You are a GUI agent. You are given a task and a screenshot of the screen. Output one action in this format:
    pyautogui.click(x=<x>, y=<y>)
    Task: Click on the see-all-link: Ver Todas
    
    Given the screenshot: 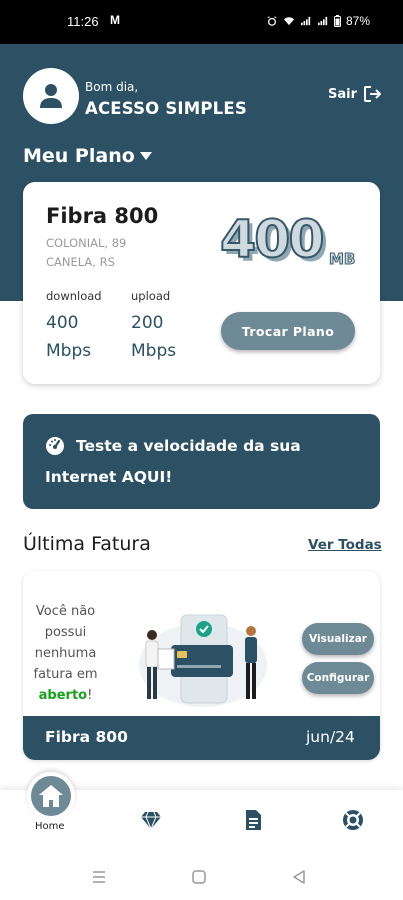 What is the action you would take?
    pyautogui.click(x=345, y=545)
    